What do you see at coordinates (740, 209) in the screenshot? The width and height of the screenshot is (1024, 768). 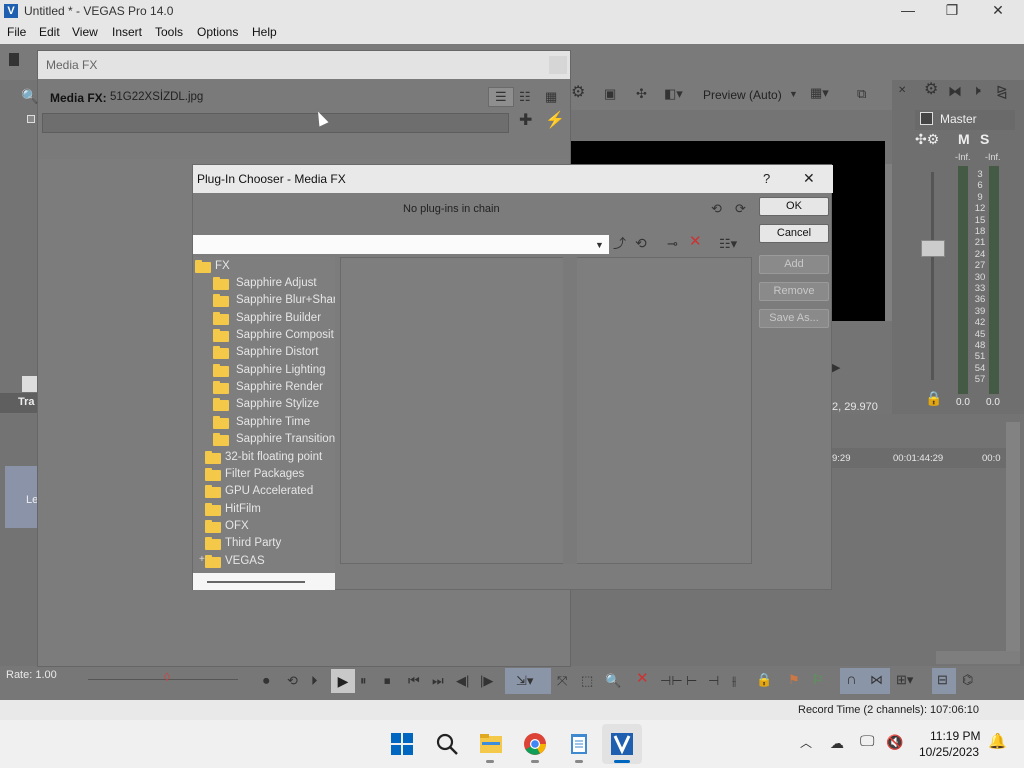 I see `chain-reorder-right-icon: ⟳` at bounding box center [740, 209].